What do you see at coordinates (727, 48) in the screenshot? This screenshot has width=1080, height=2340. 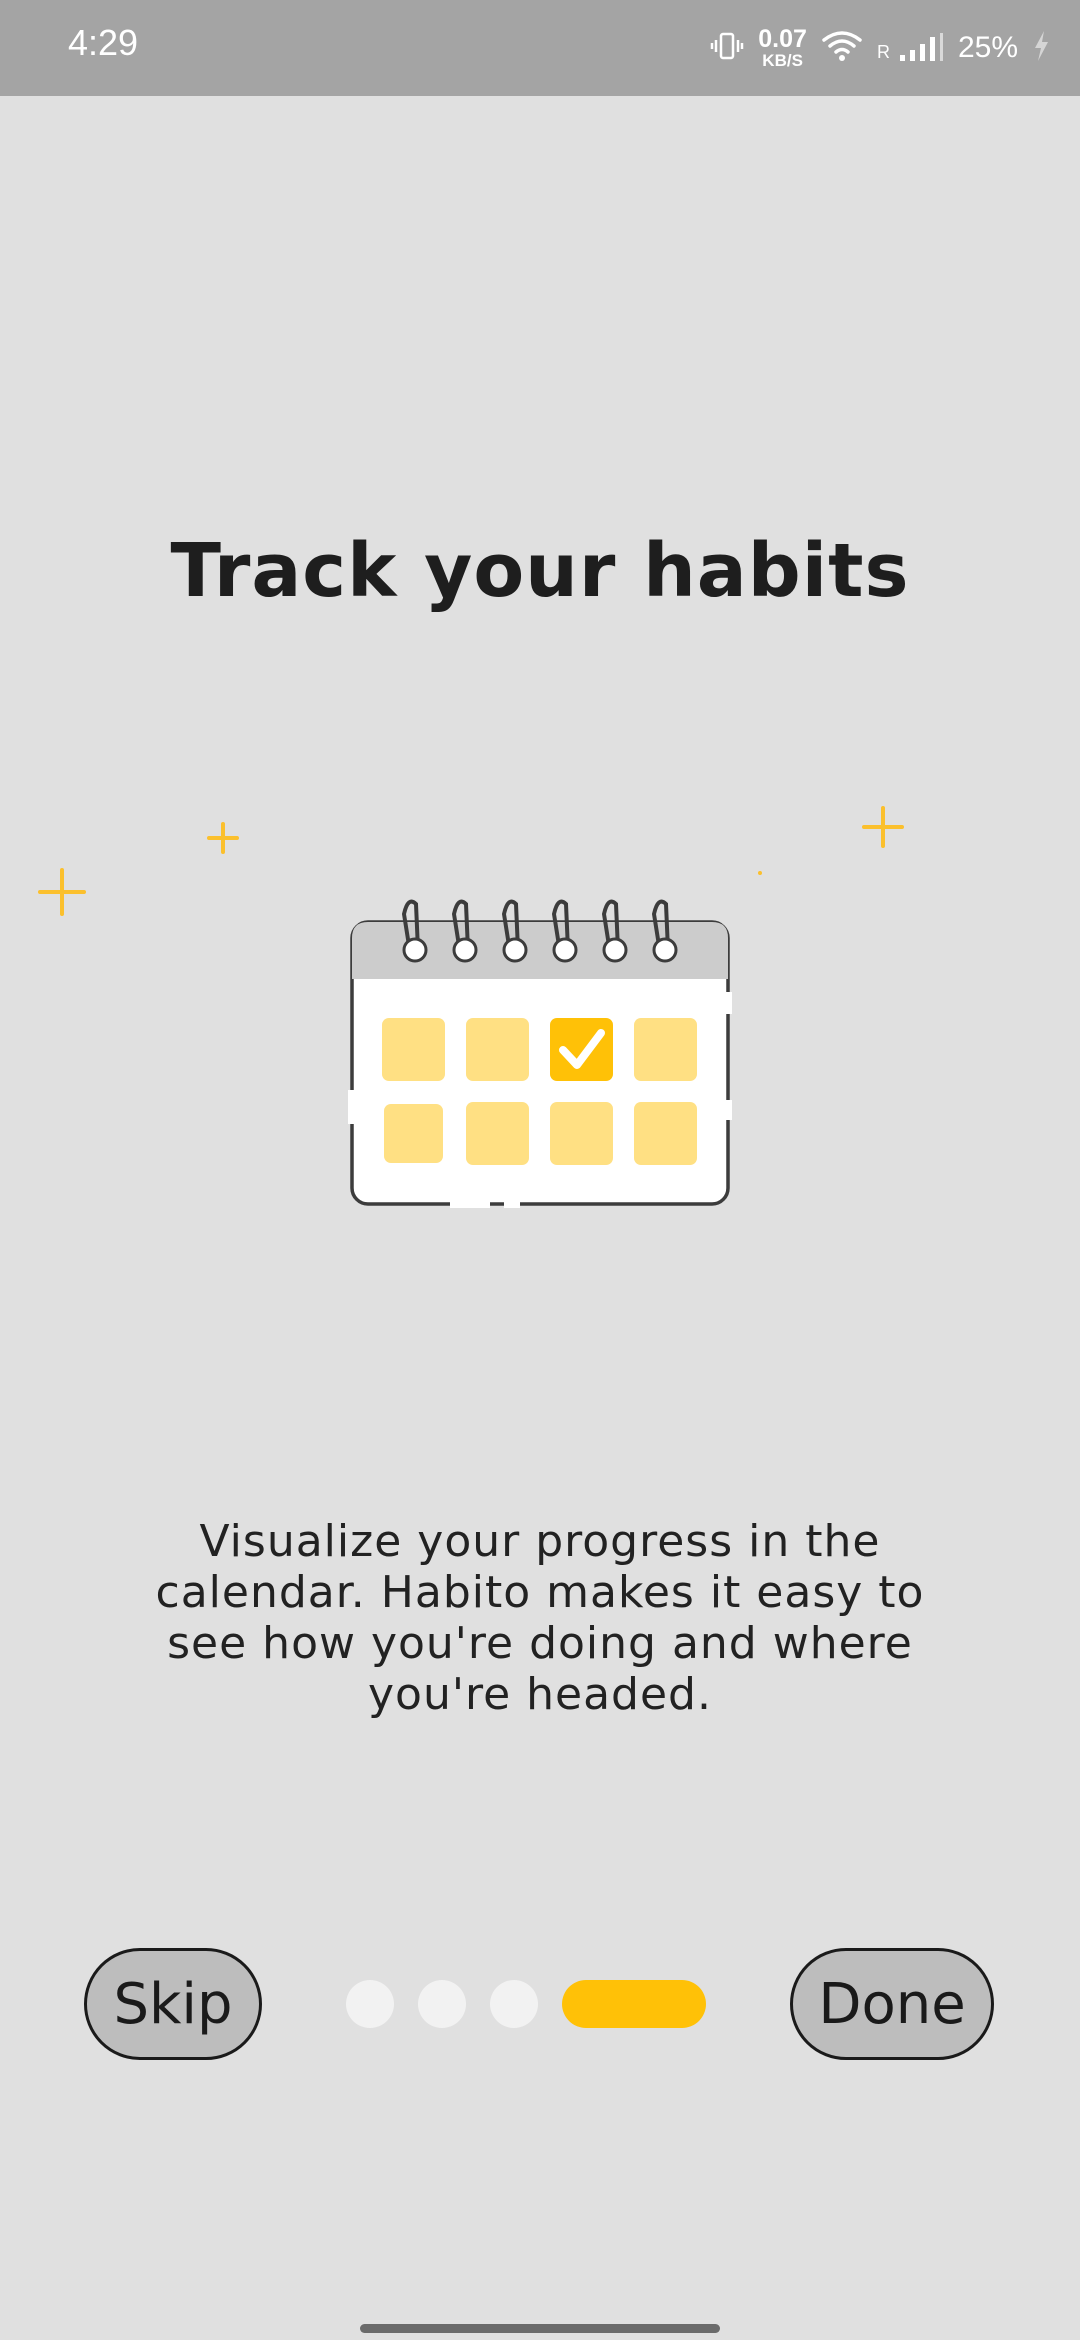 I see `vibrate-icon` at bounding box center [727, 48].